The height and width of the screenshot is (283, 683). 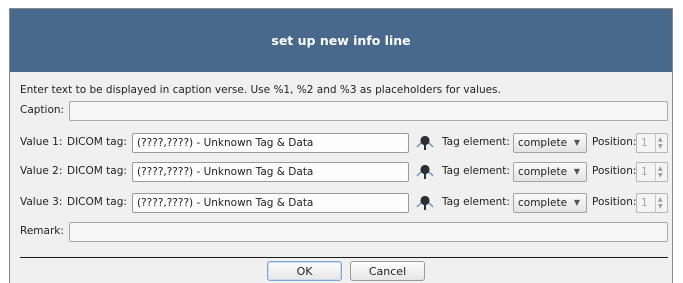 What do you see at coordinates (614, 171) in the screenshot?
I see `value-2-position-label: Position:` at bounding box center [614, 171].